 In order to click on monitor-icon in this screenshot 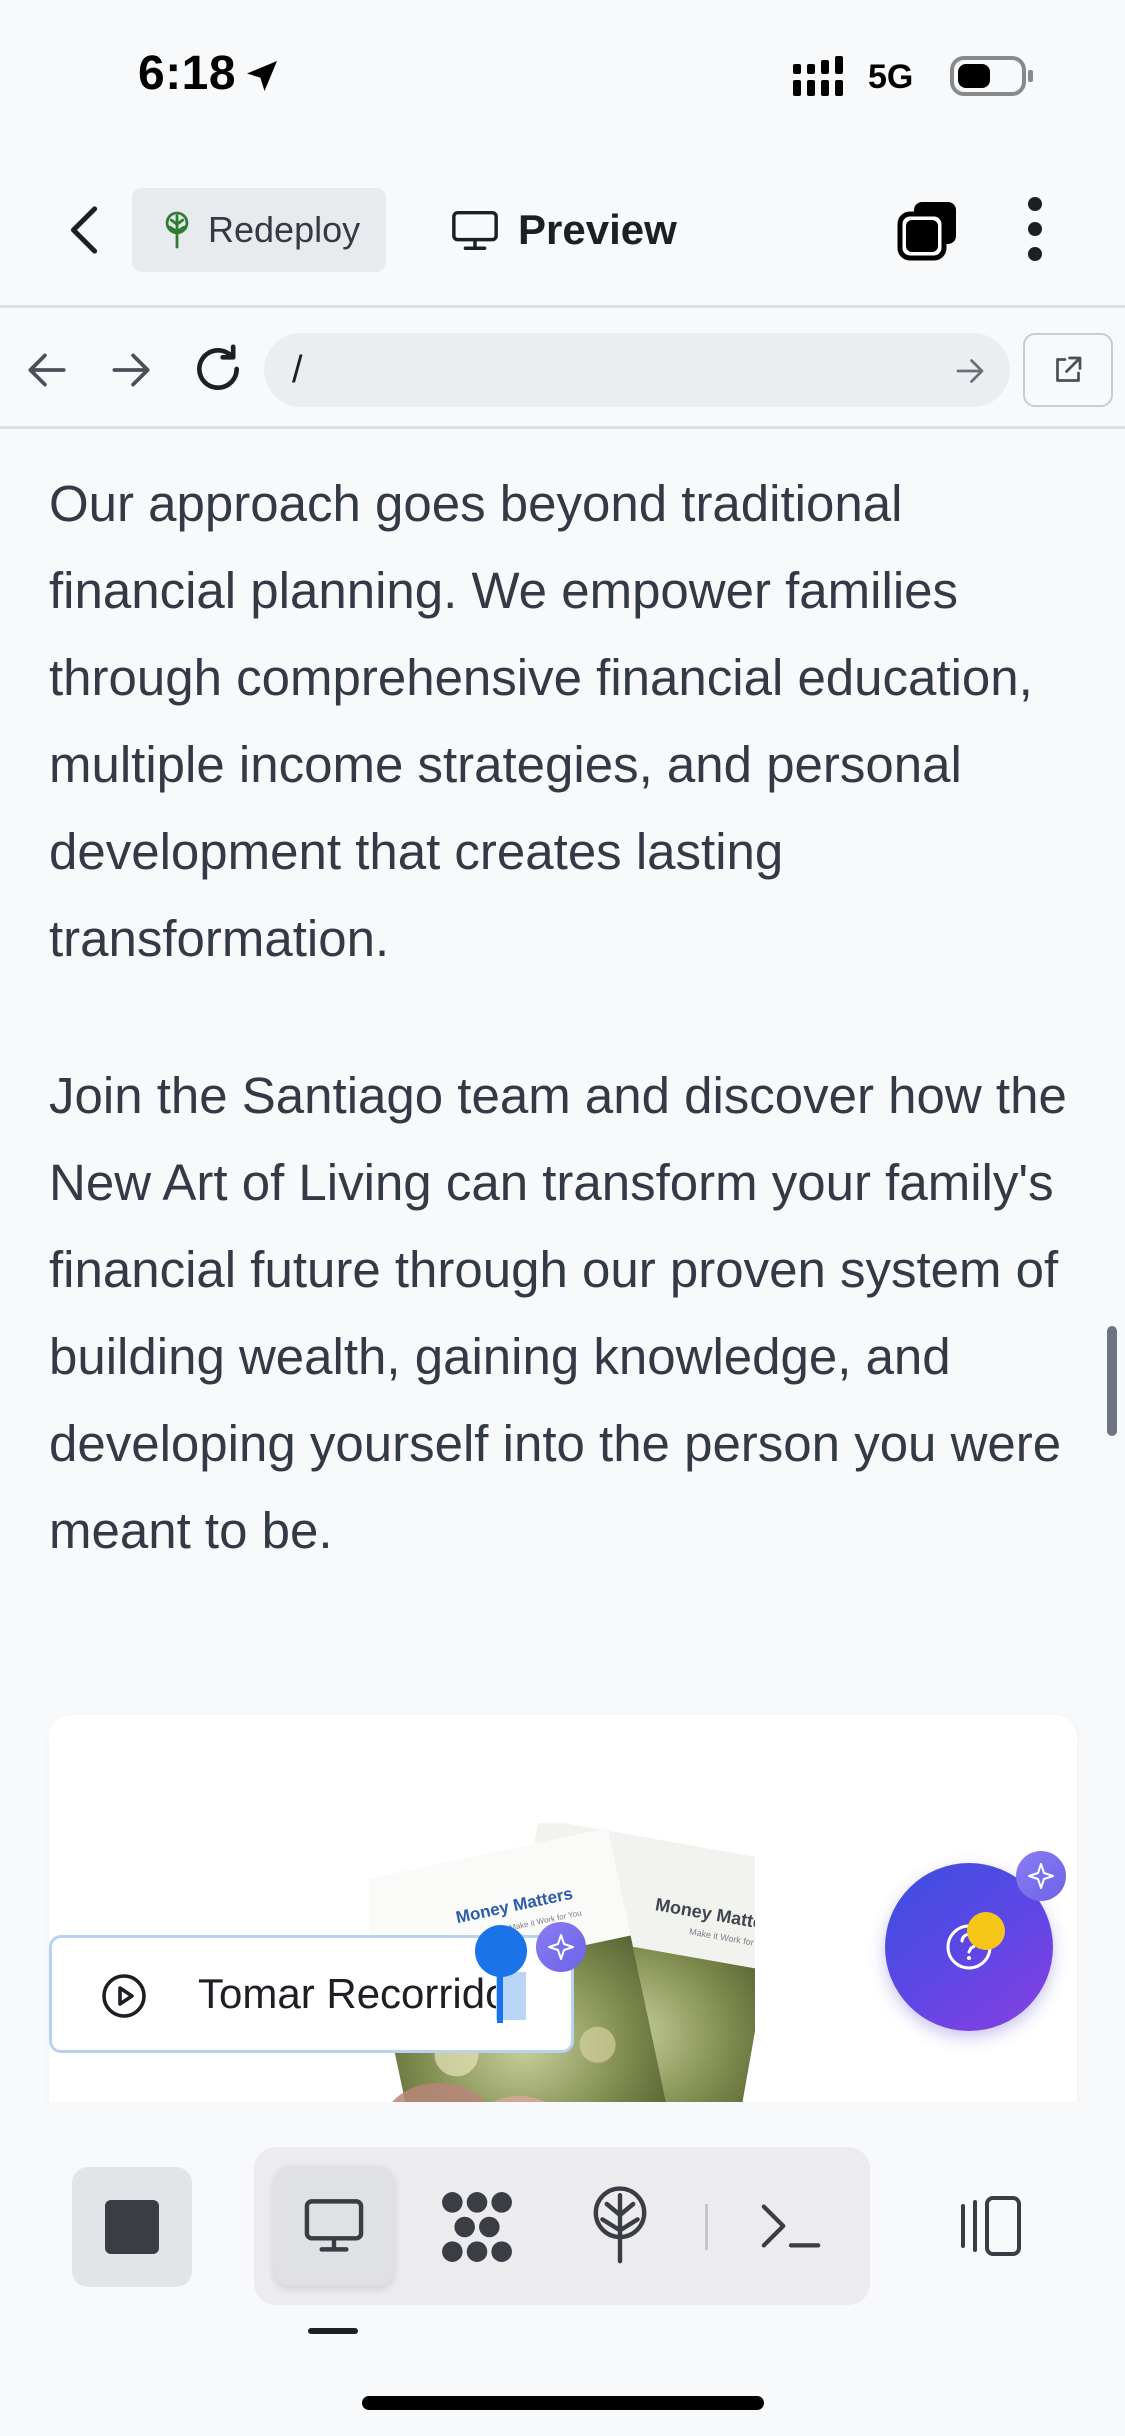, I will do `click(475, 230)`.